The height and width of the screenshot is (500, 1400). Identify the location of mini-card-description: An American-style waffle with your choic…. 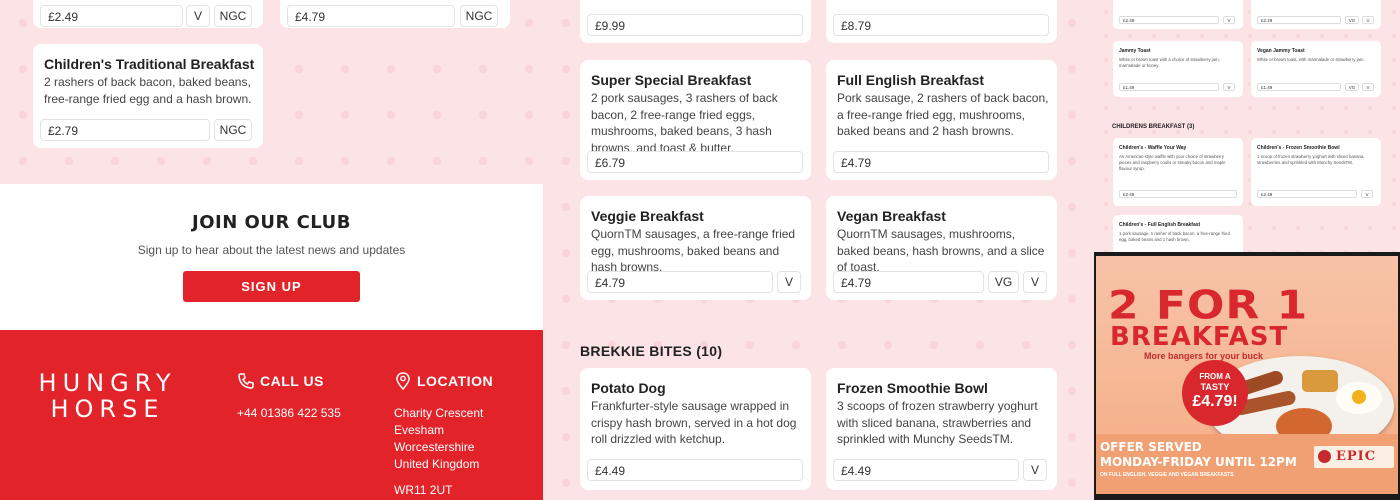
(1172, 162).